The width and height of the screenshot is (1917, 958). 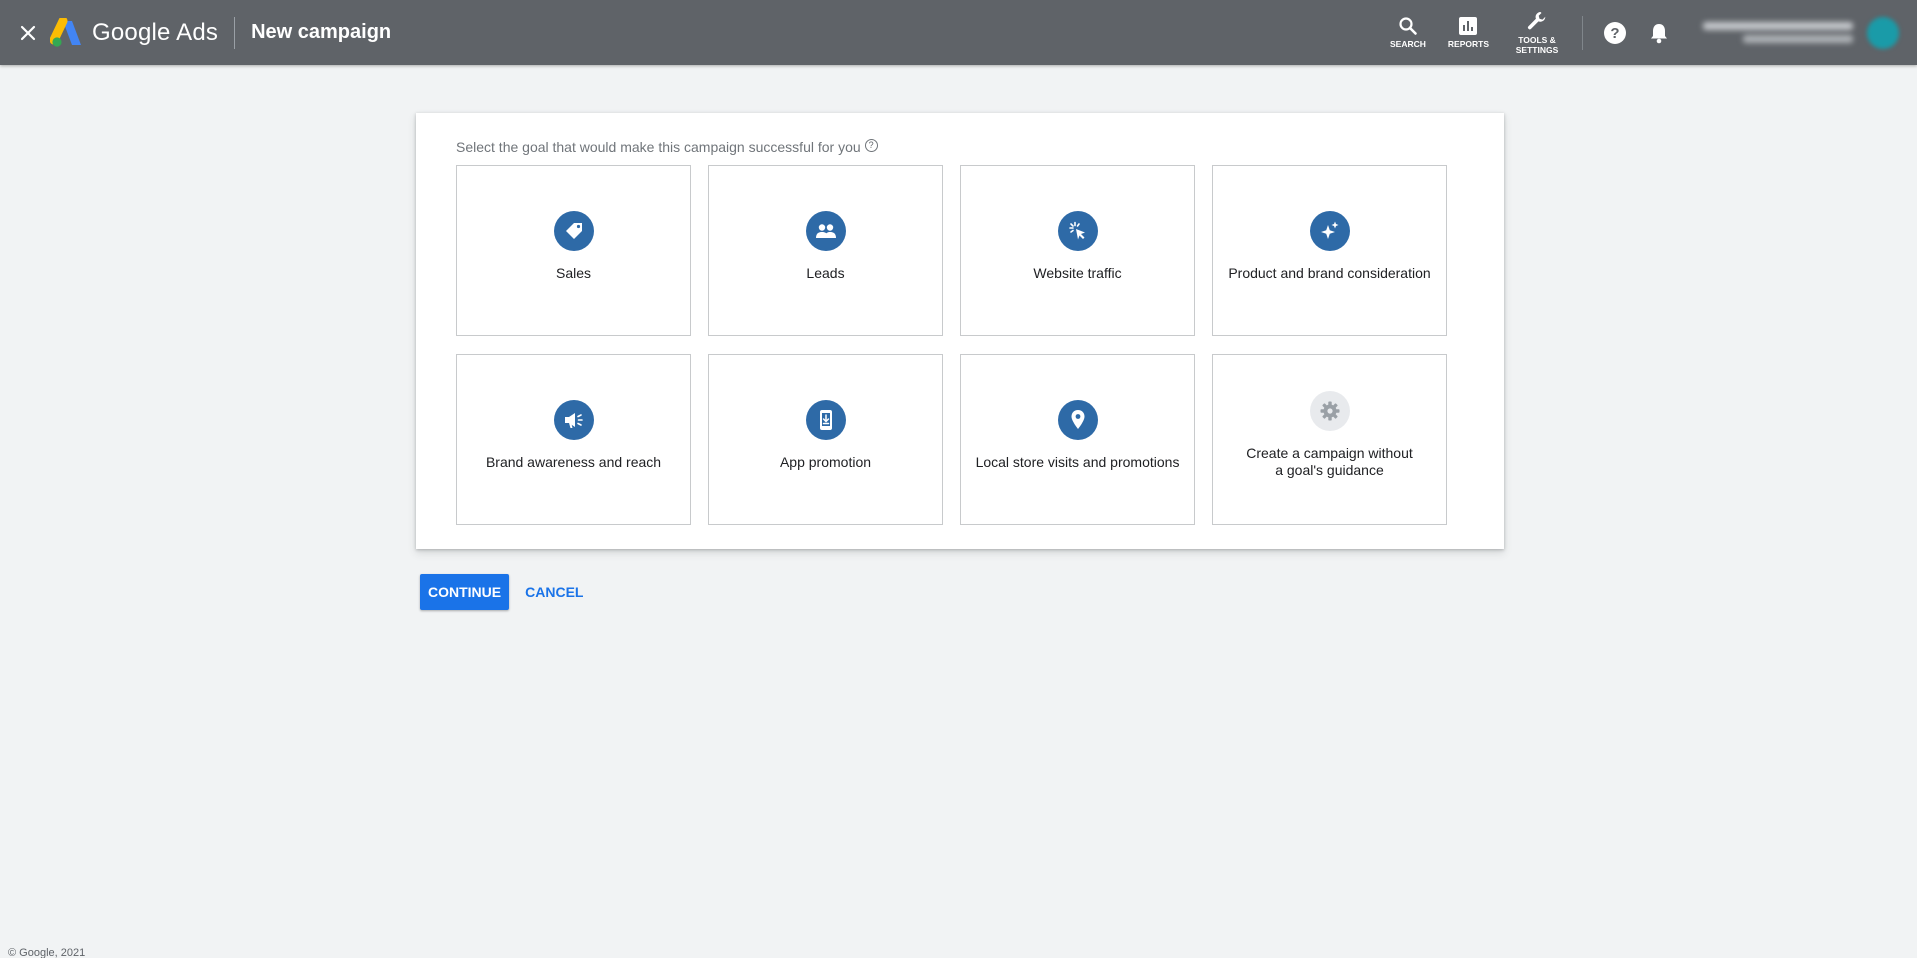 I want to click on sparkle-icon, so click(x=1329, y=231).